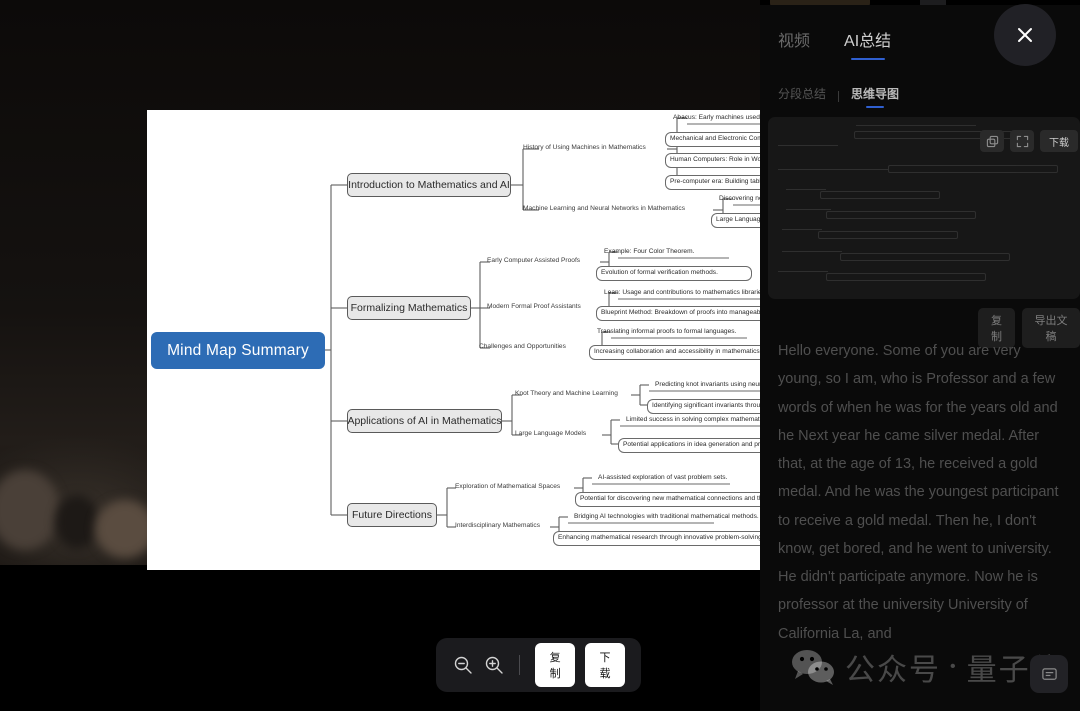 The height and width of the screenshot is (711, 1080). I want to click on mindmap-child-2-1: Large Language Models, so click(560, 434).